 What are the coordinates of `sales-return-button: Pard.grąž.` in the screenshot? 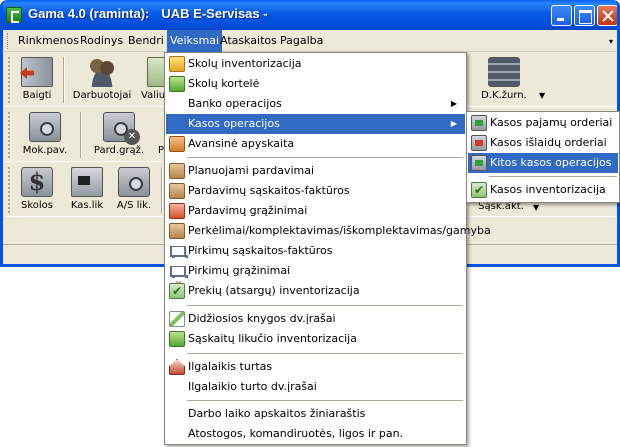 It's located at (119, 135).